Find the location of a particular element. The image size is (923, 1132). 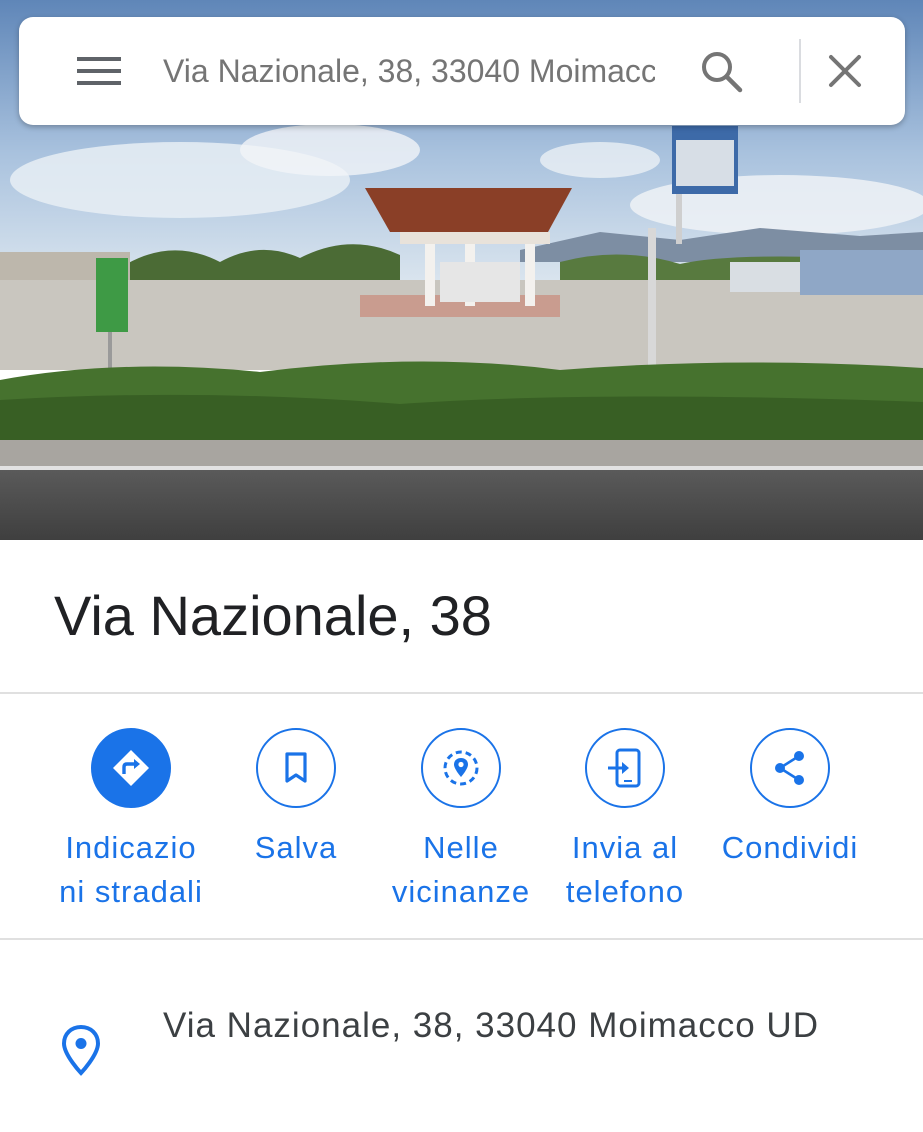

send-to-phone-label: Invia al telefono is located at coordinates (625, 869).